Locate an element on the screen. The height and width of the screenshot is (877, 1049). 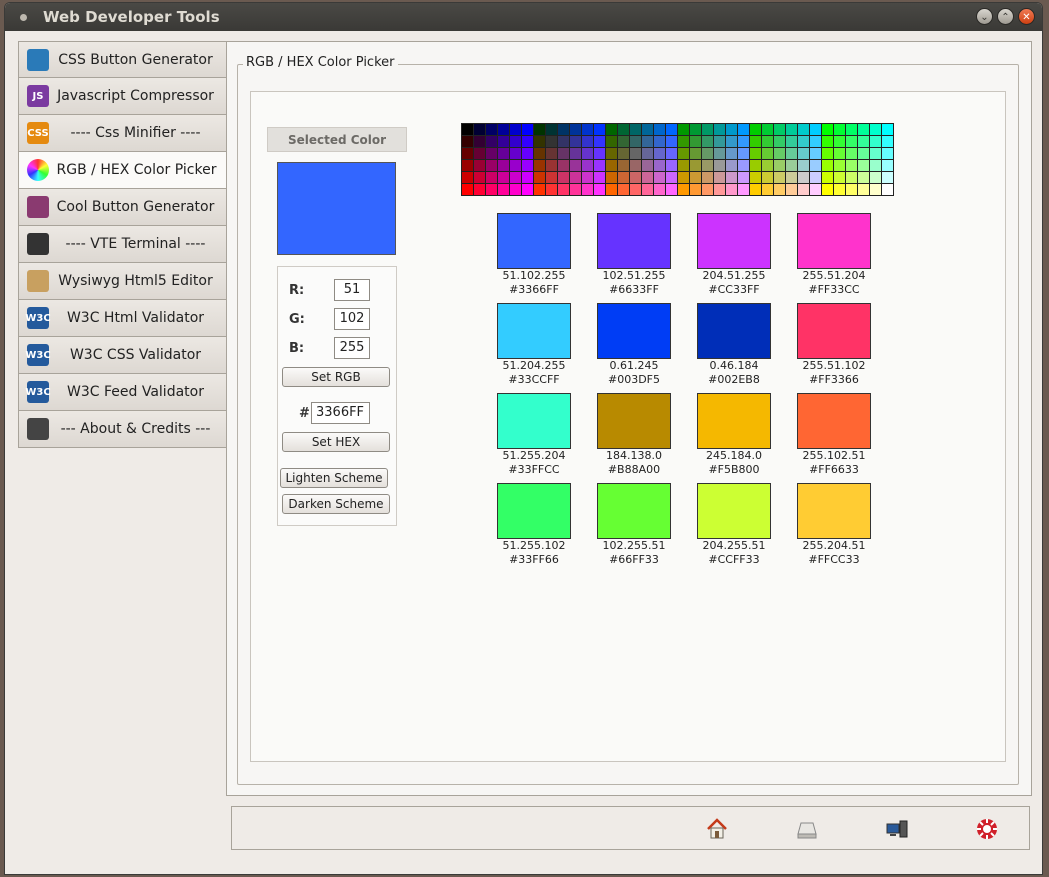
lighten-scheme-button: Lighten Scheme is located at coordinates (334, 478).